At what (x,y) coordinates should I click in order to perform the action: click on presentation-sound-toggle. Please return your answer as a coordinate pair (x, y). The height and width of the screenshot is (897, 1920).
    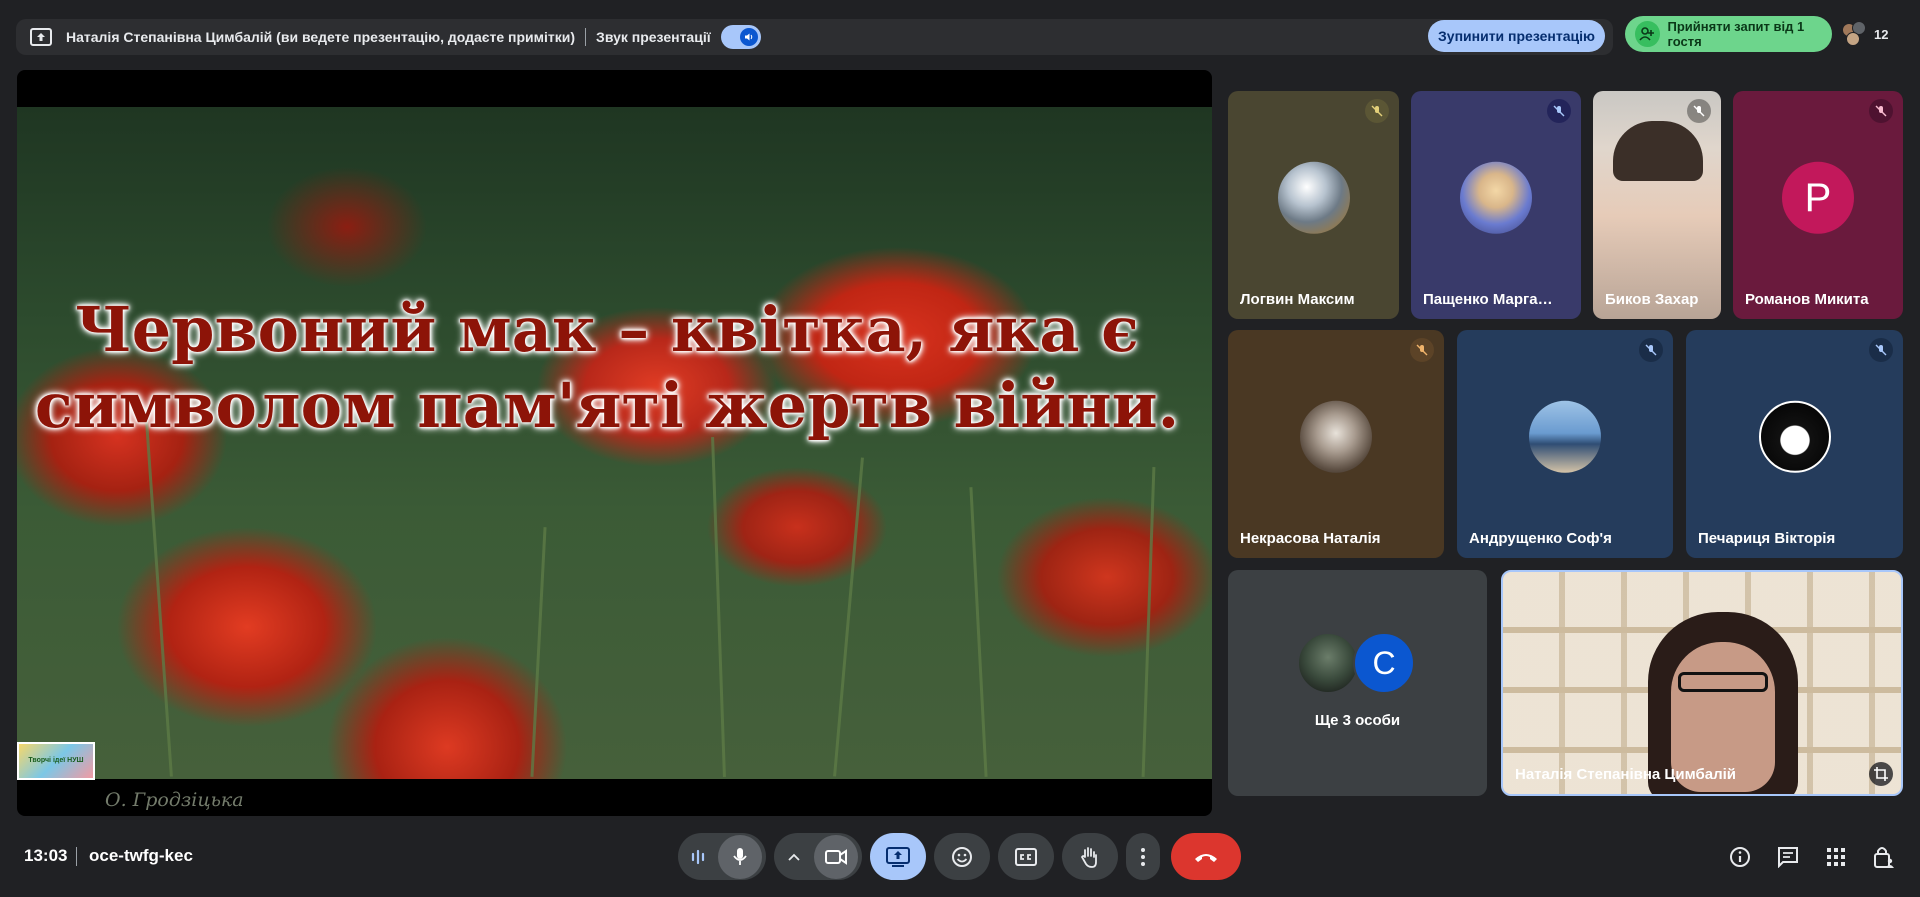
    Looking at the image, I should click on (740, 37).